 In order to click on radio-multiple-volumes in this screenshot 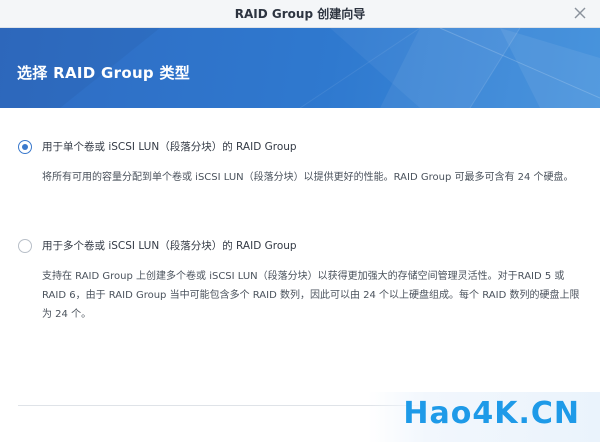, I will do `click(25, 245)`.